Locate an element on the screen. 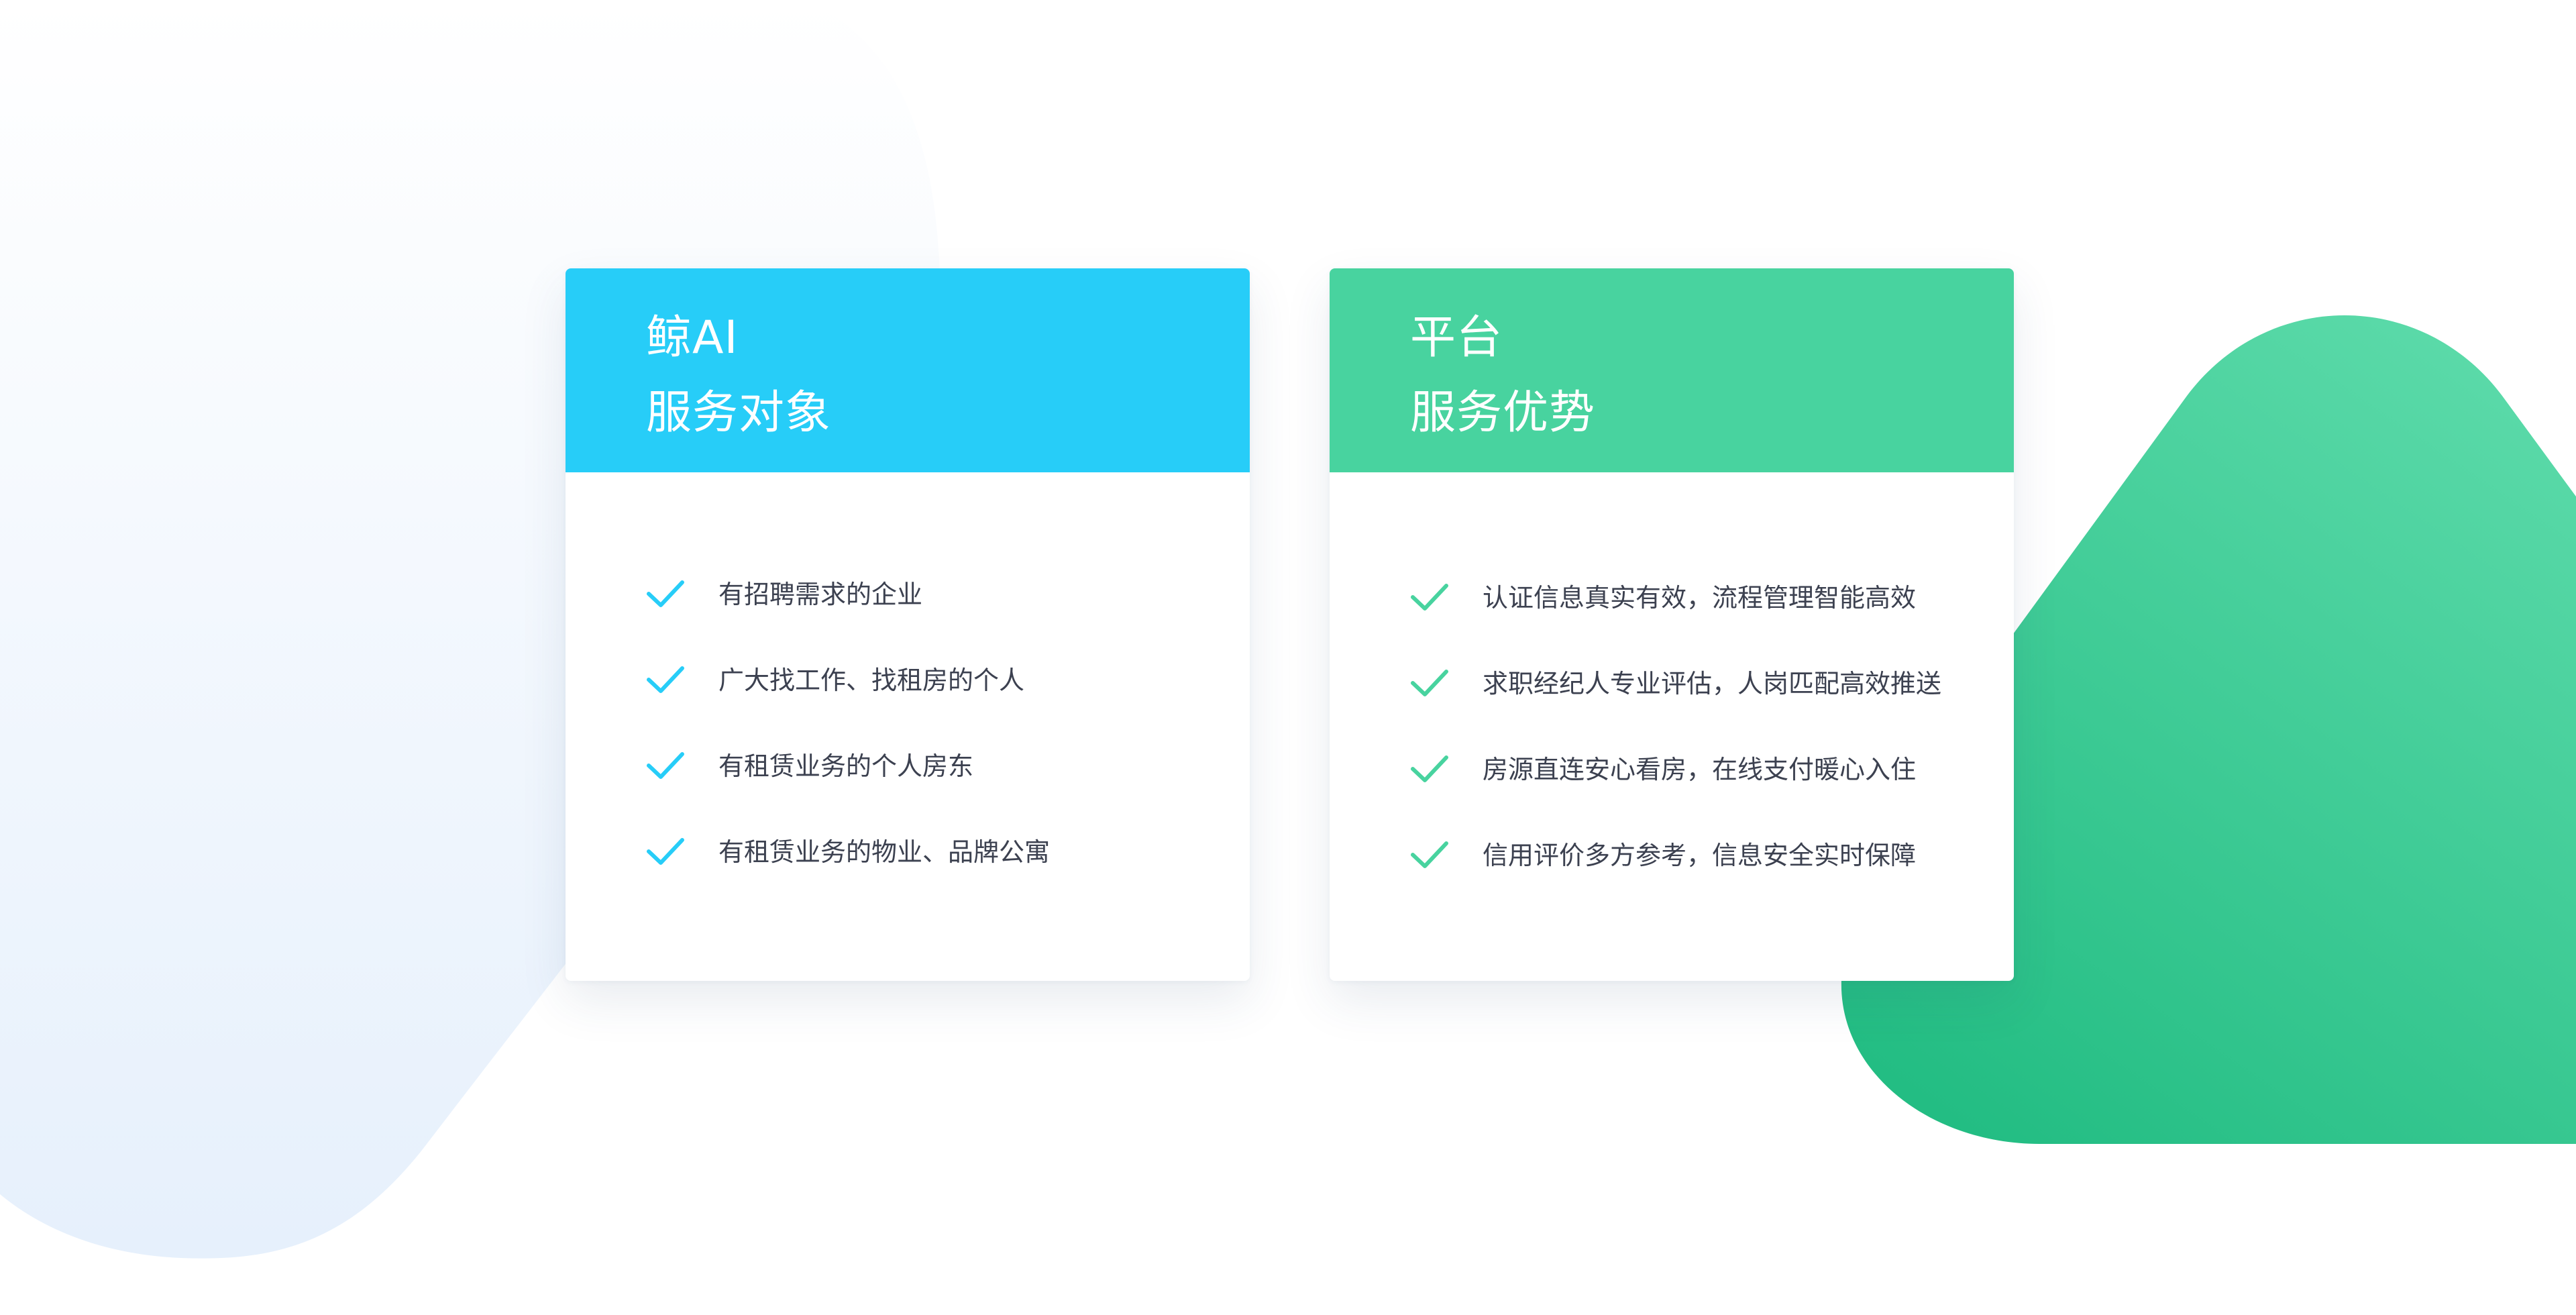  list-item: 广大找工作、找租房的个人 is located at coordinates (908, 681).